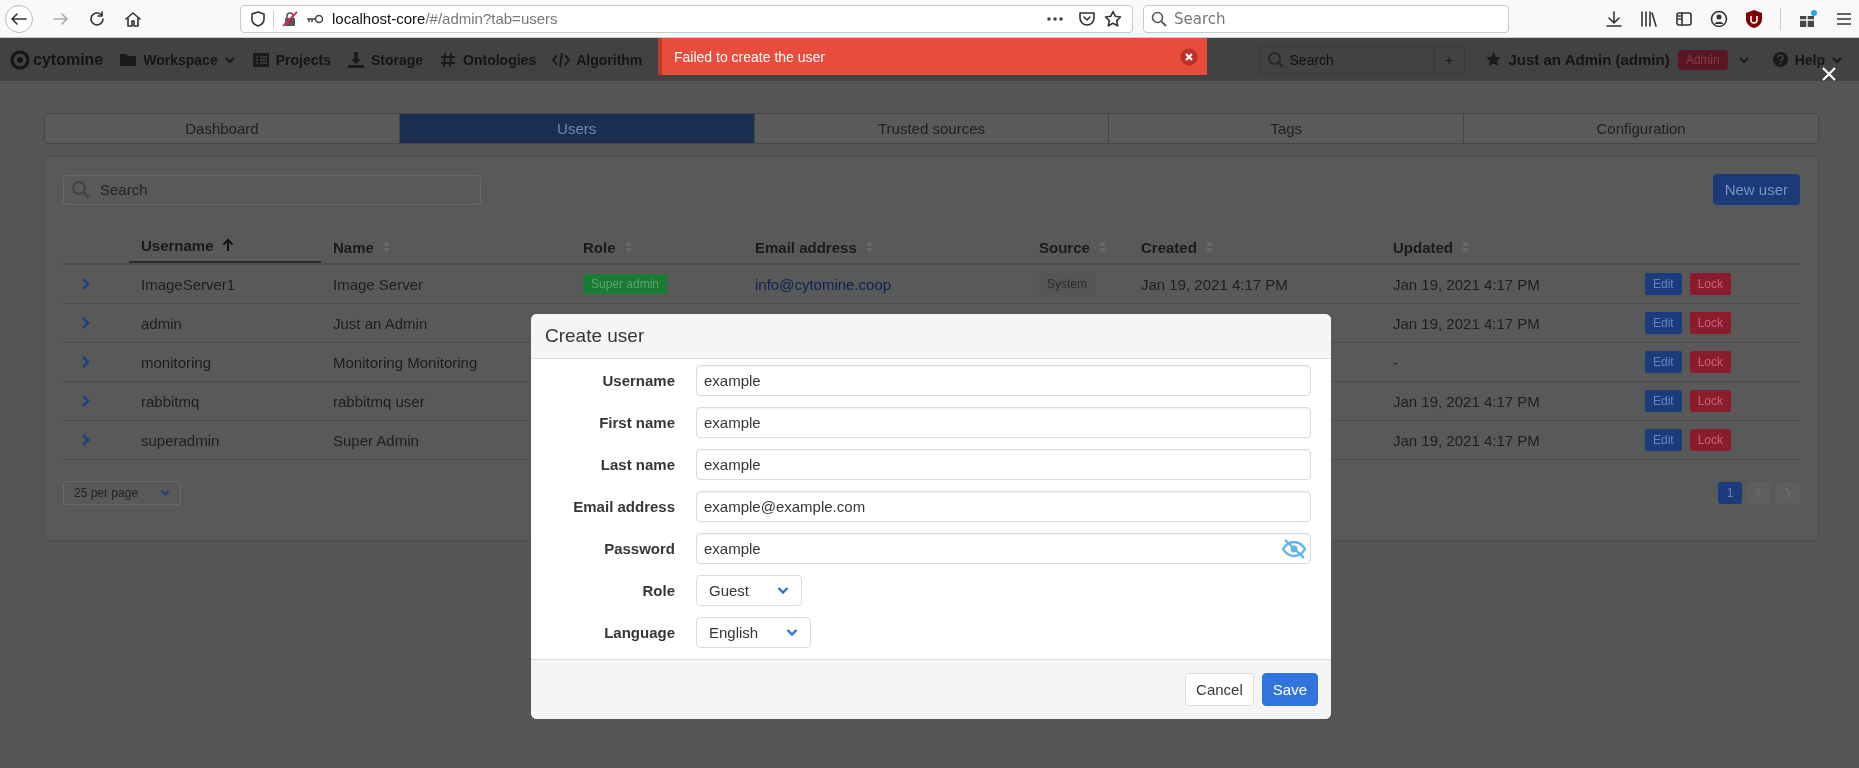 This screenshot has height=768, width=1859. I want to click on table-cell: monitoring, so click(176, 362).